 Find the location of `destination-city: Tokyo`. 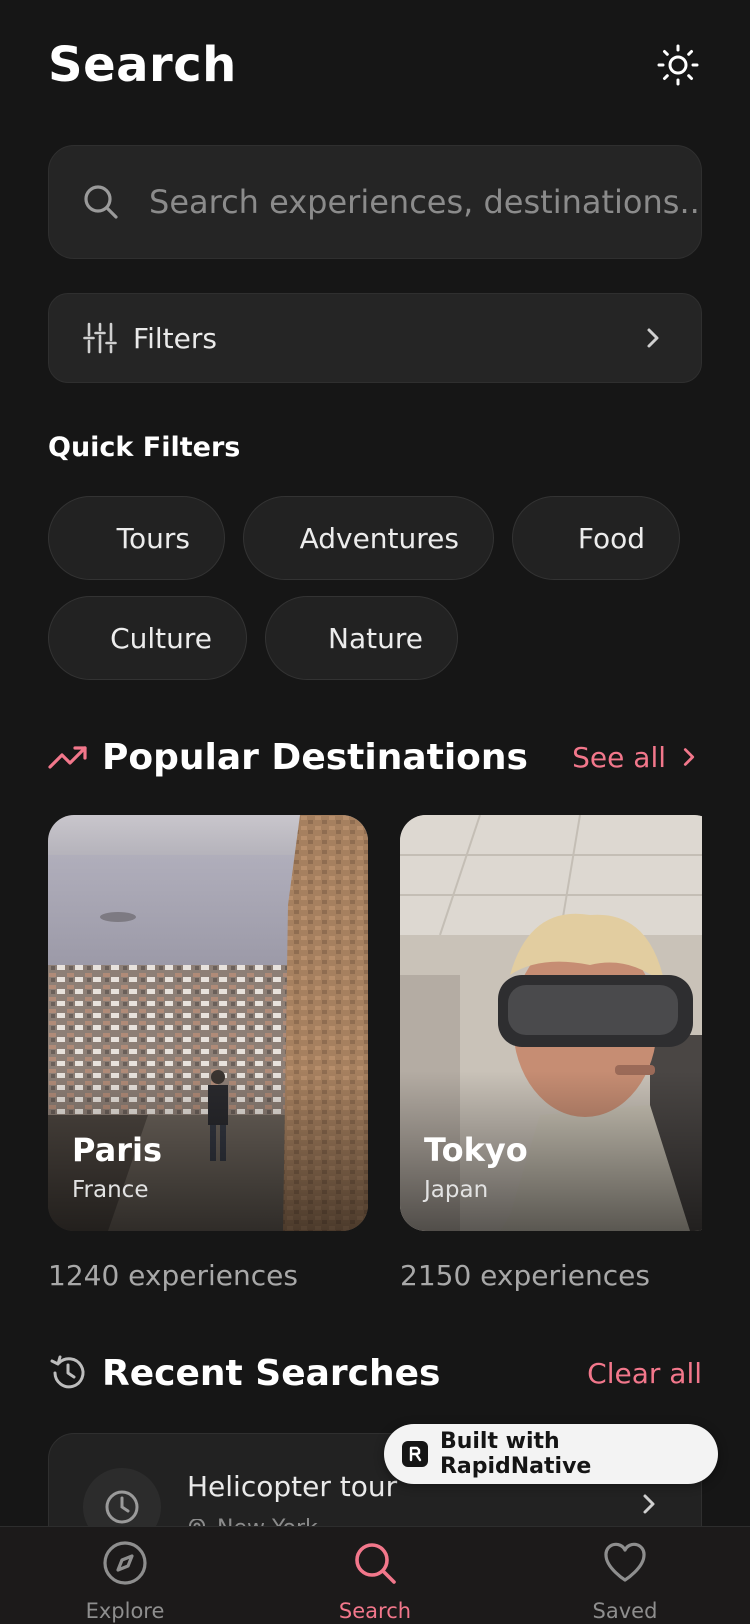

destination-city: Tokyo is located at coordinates (476, 1150).